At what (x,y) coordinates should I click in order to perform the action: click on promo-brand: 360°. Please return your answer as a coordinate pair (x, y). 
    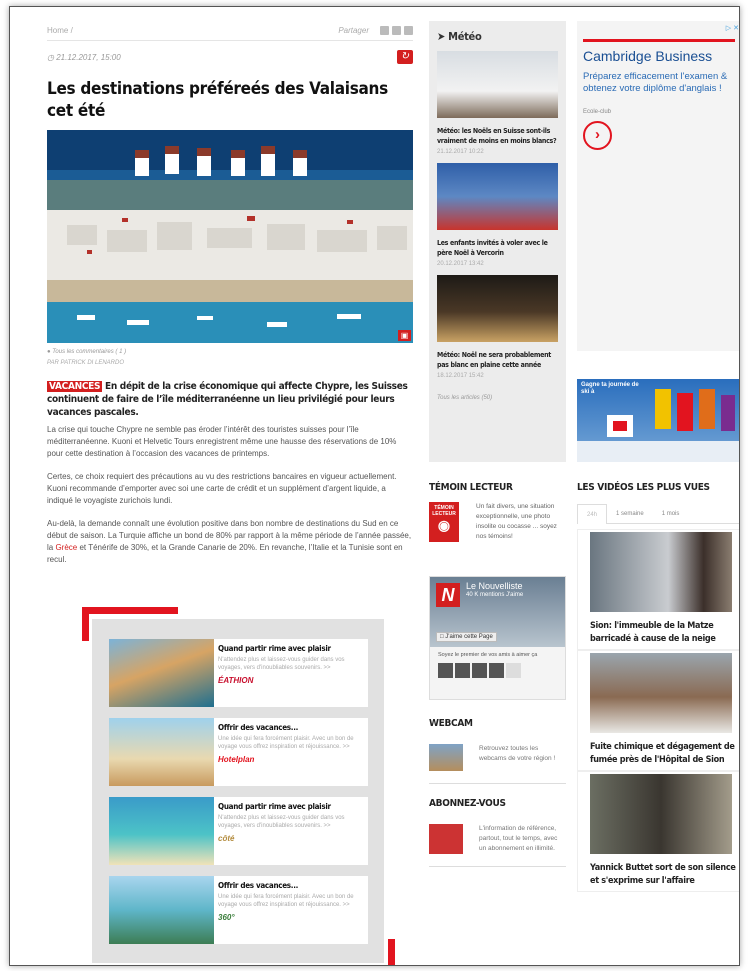
    Looking at the image, I should click on (226, 917).